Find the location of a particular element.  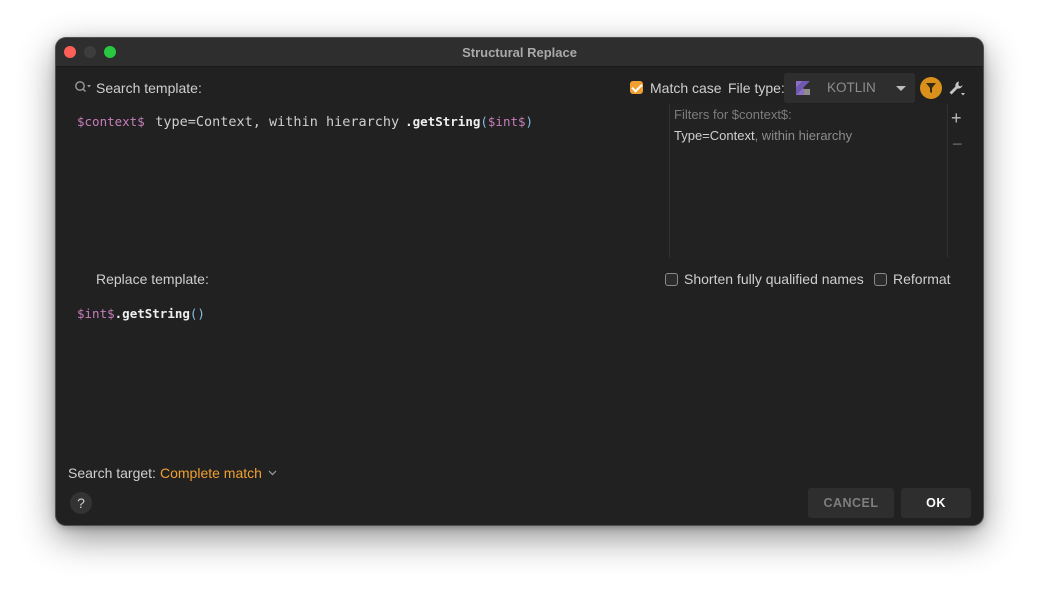

shorten-names-label: Shorten fully qualified names is located at coordinates (774, 279).